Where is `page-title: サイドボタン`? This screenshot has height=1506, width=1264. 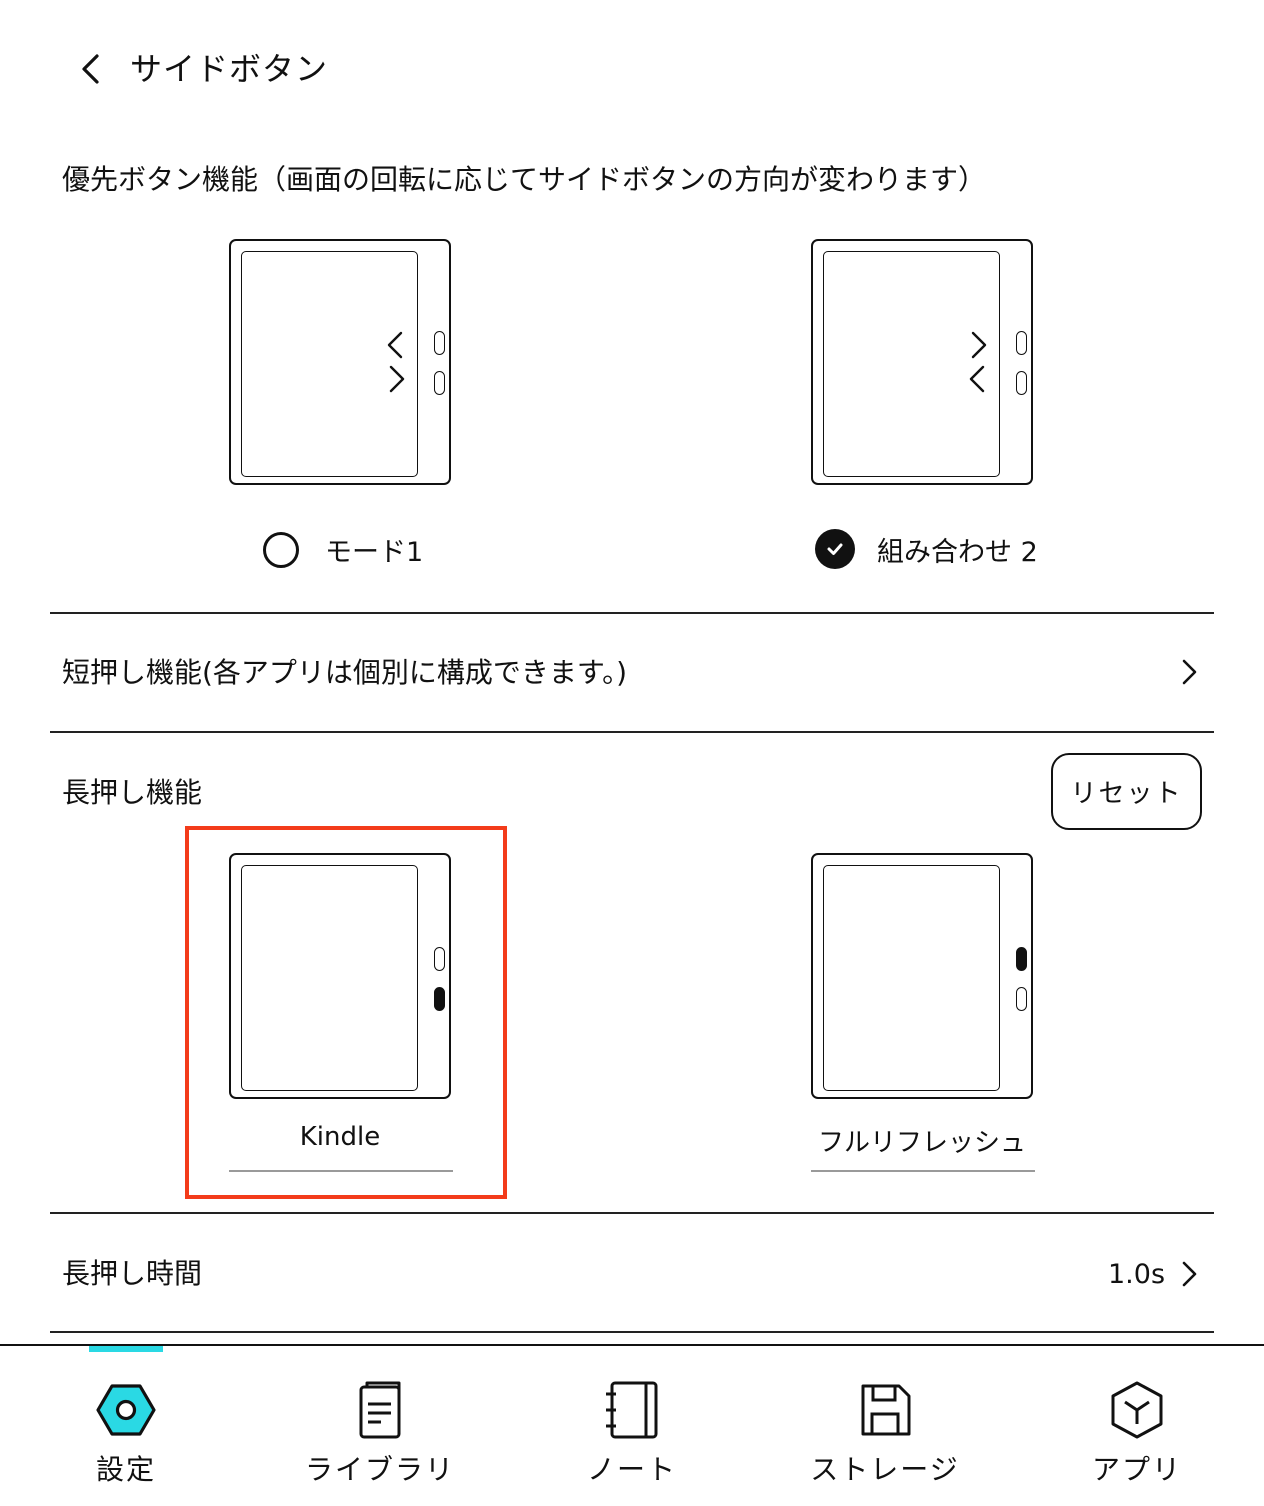 page-title: サイドボタン is located at coordinates (229, 69).